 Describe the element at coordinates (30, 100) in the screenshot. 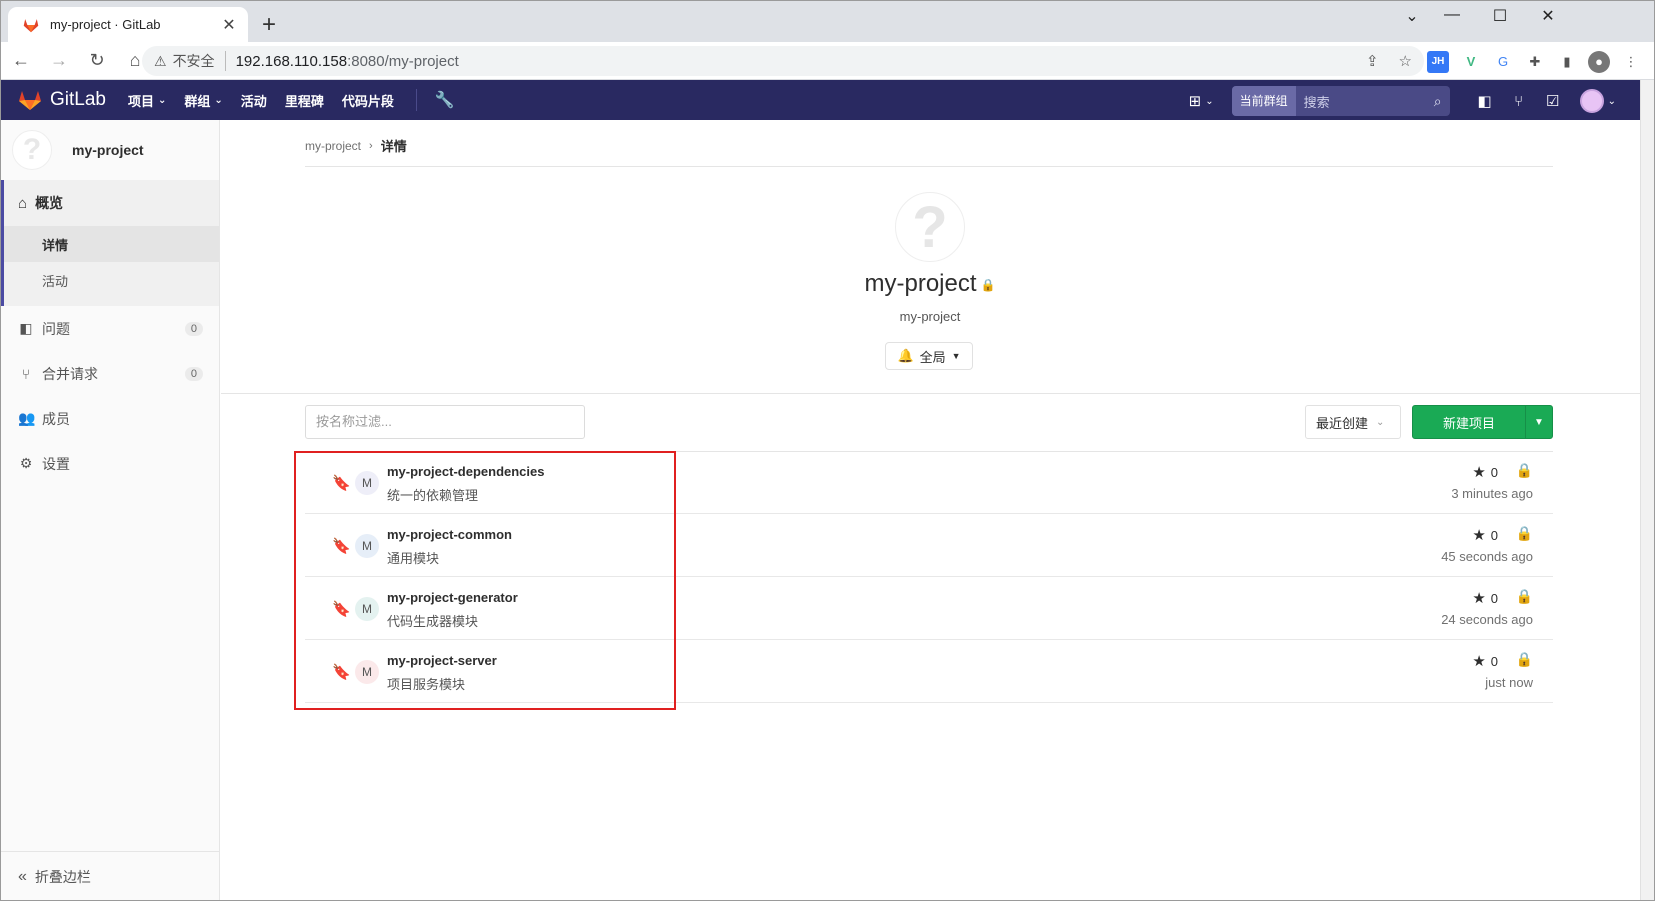

I see `gitlab-logo` at that location.